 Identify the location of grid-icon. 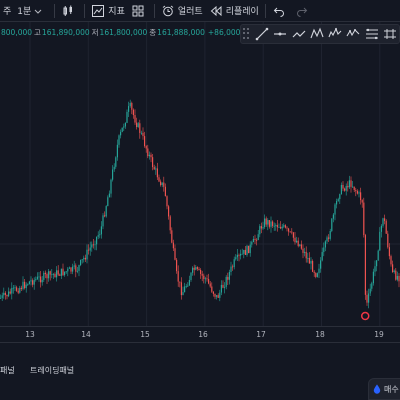
(138, 11).